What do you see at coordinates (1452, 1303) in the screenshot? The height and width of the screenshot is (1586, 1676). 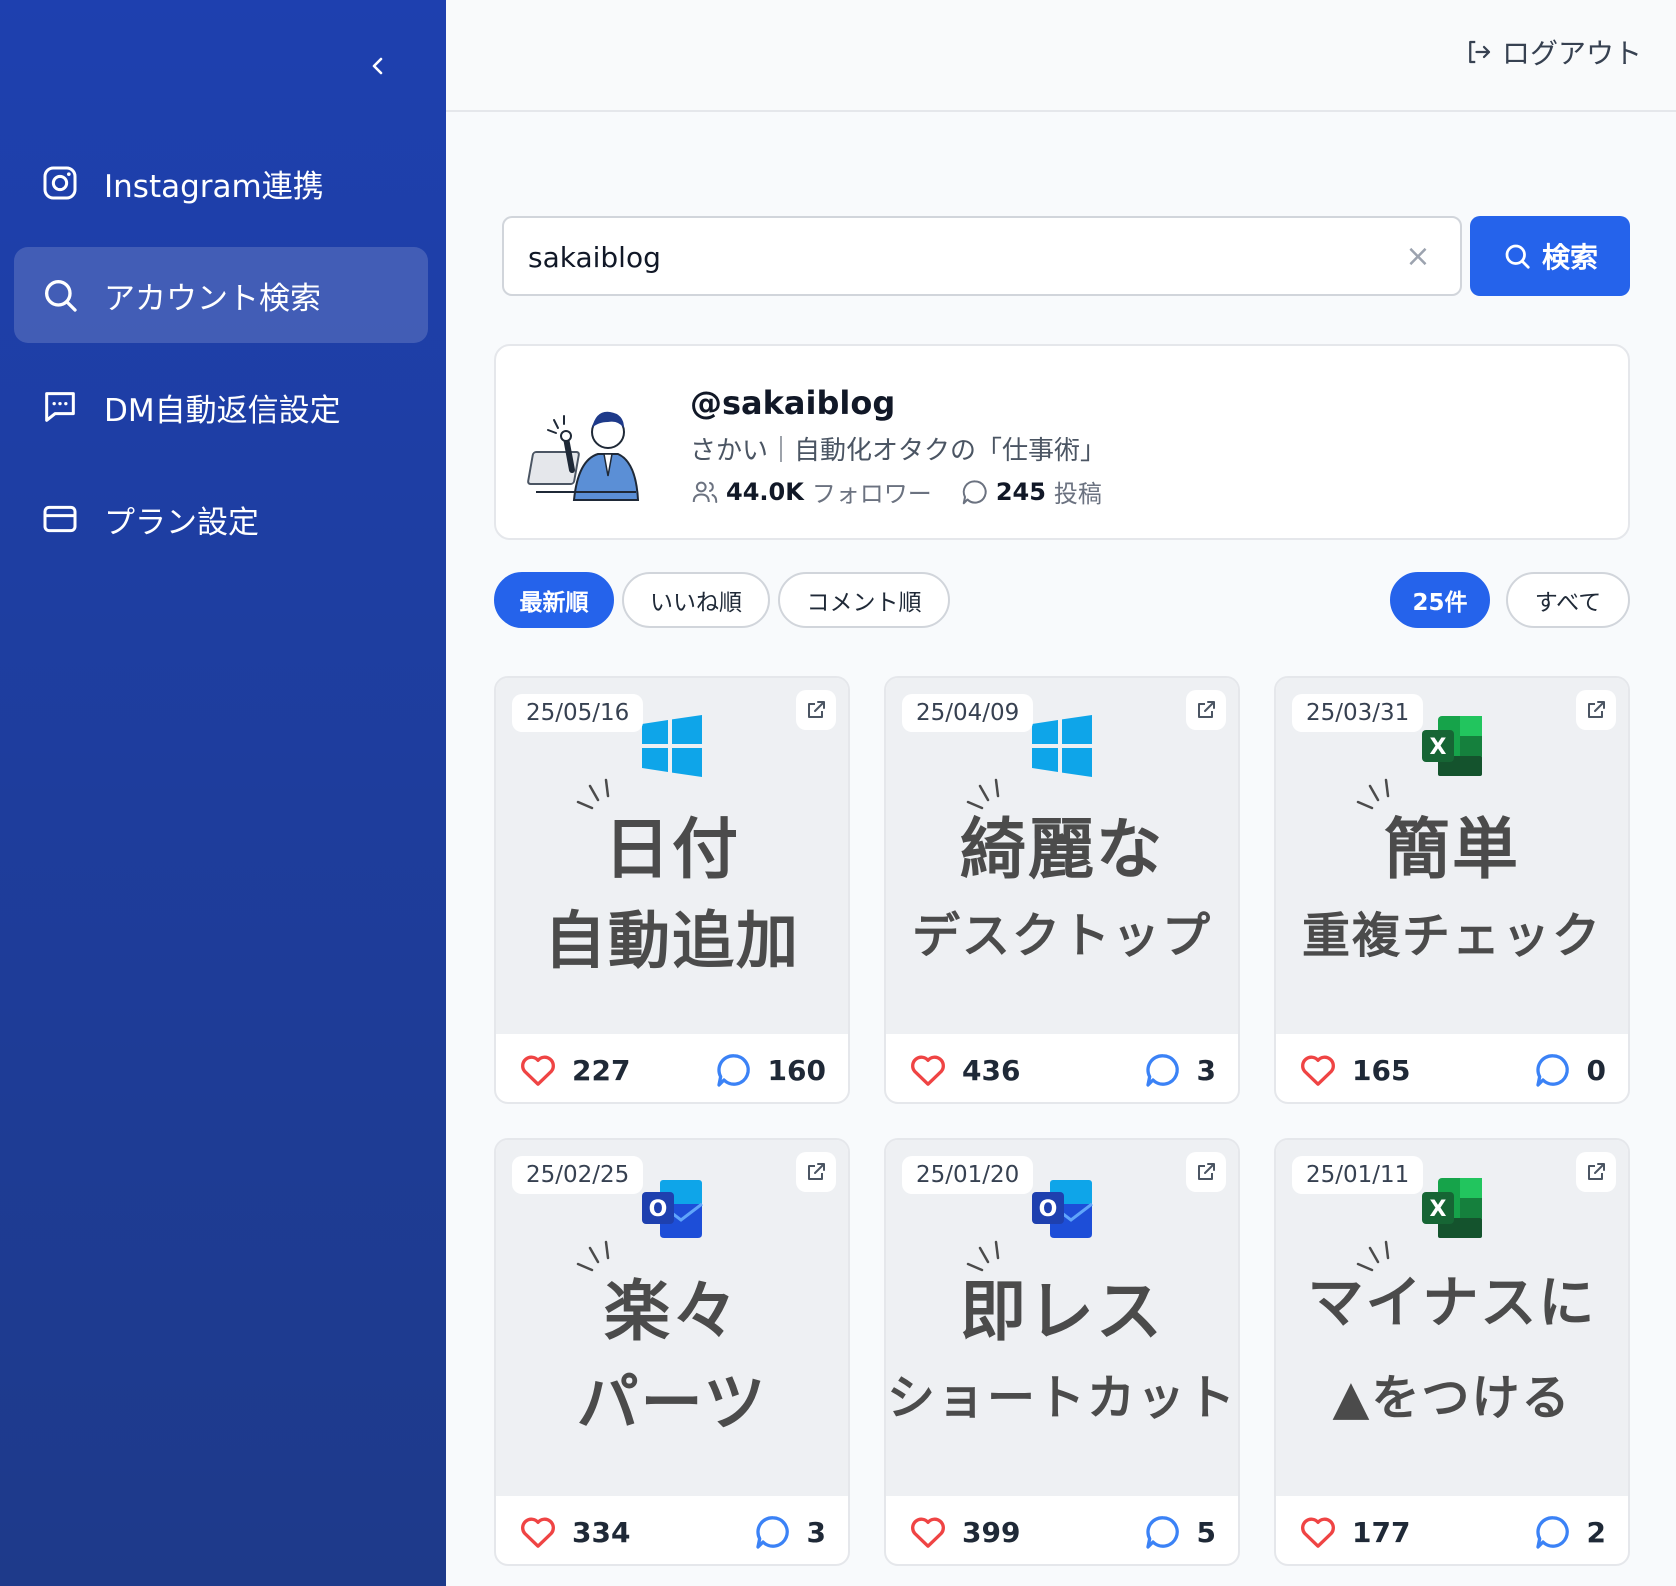 I see `post-title-line1: マイナスに` at bounding box center [1452, 1303].